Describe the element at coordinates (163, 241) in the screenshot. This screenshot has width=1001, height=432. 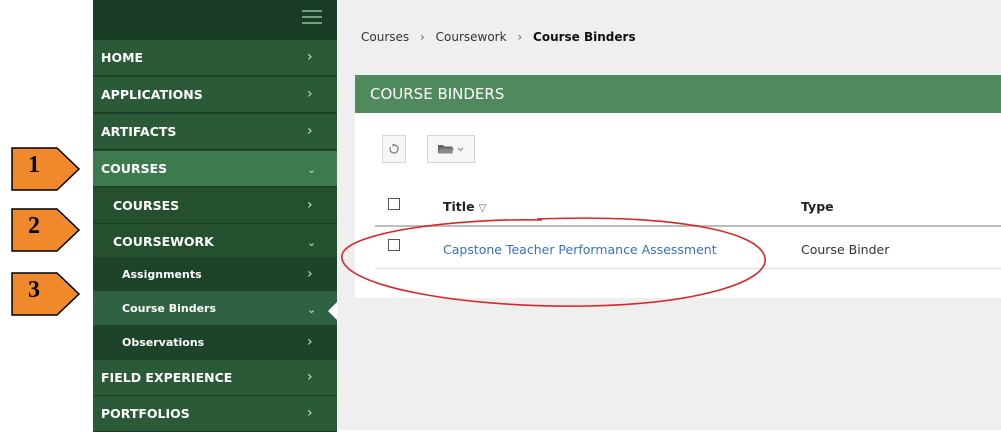
I see `sidebar-item-label: COURSEWORK` at that location.